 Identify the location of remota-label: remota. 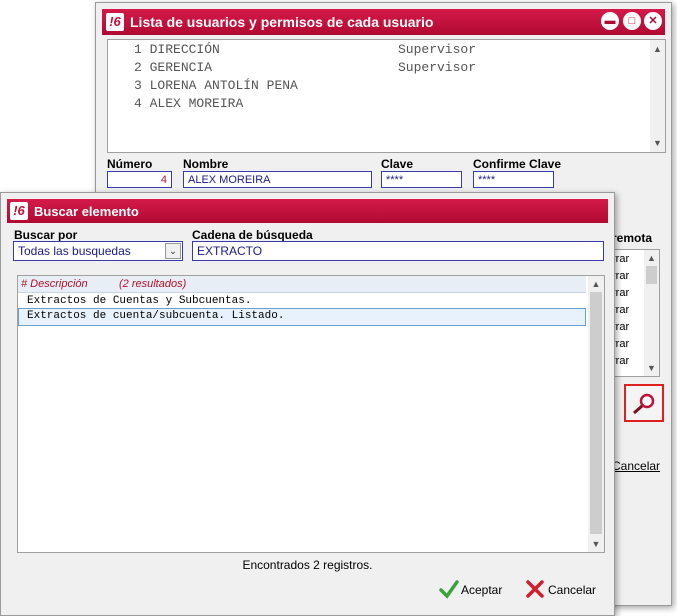
(632, 238).